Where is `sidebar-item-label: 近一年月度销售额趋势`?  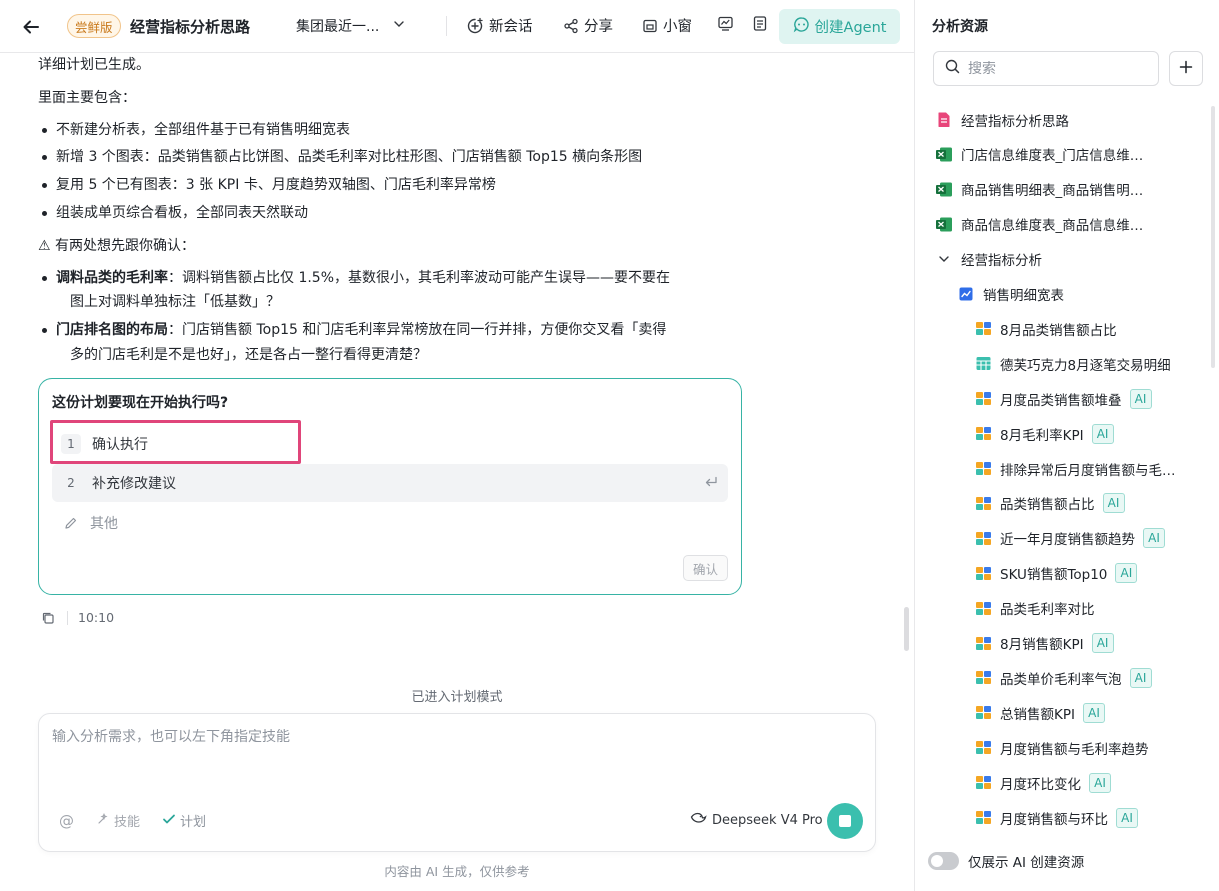 sidebar-item-label: 近一年月度销售额趋势 is located at coordinates (1067, 540).